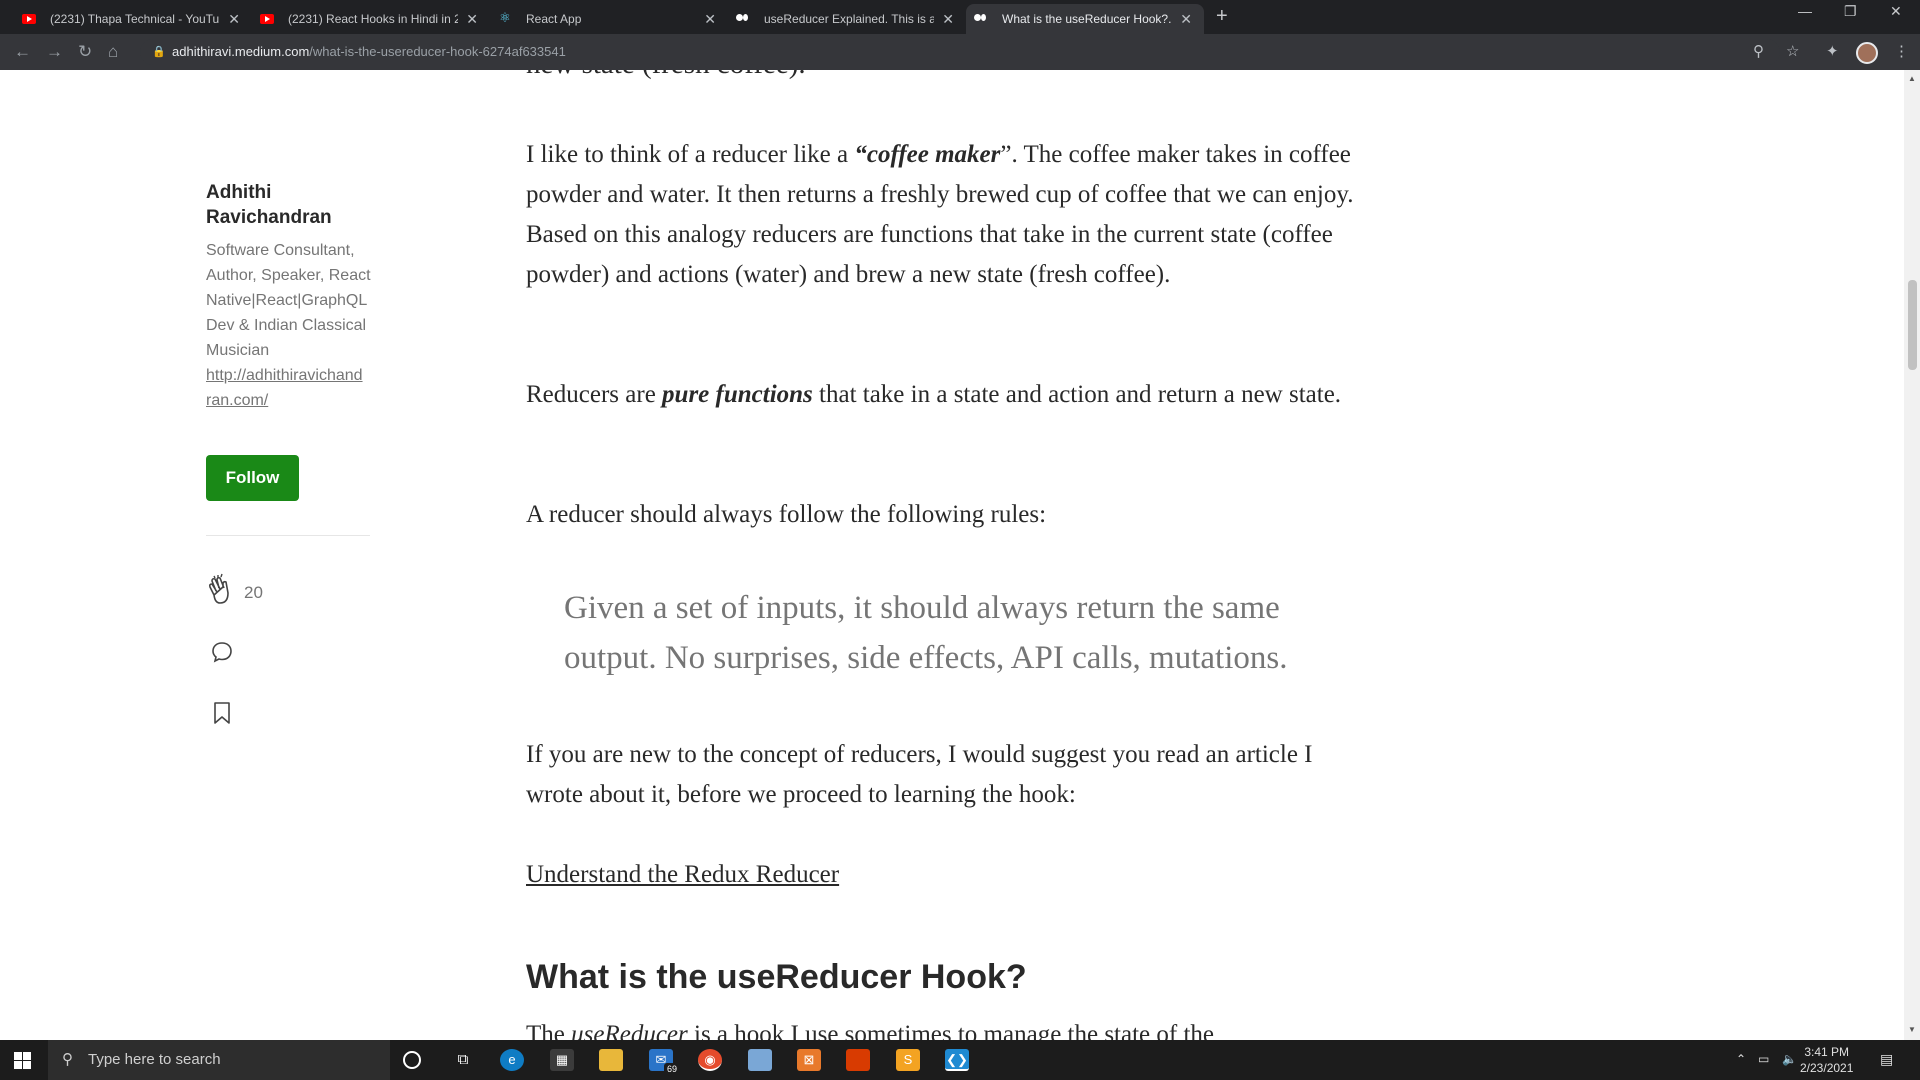  I want to click on article-text-clipped: new state (fresh coffee)., so click(948, 75).